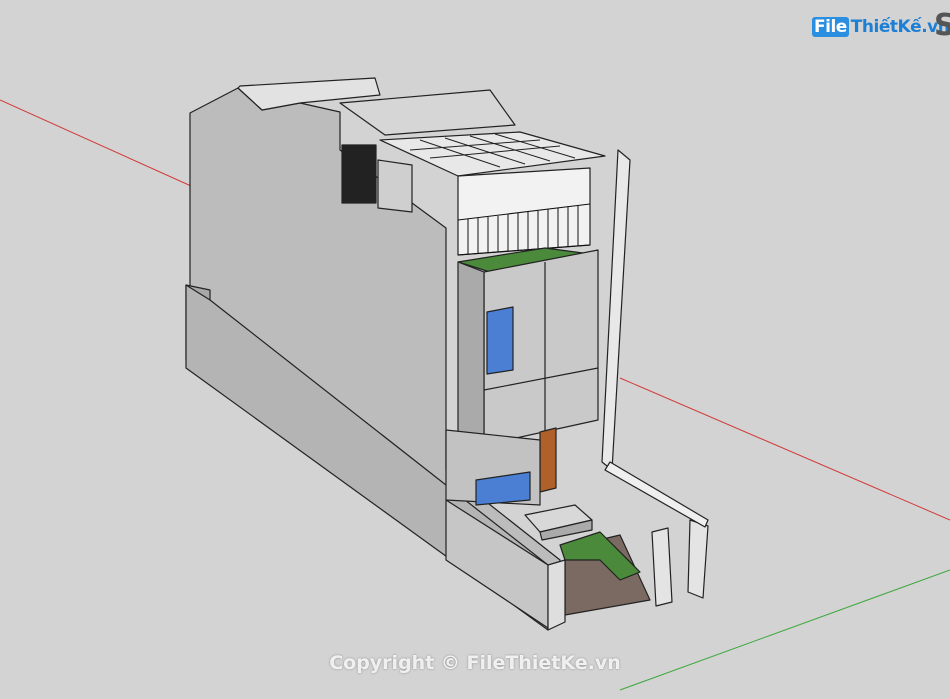 The height and width of the screenshot is (699, 950). What do you see at coordinates (942, 25) in the screenshot?
I see `sketchup-logo-initial: S` at bounding box center [942, 25].